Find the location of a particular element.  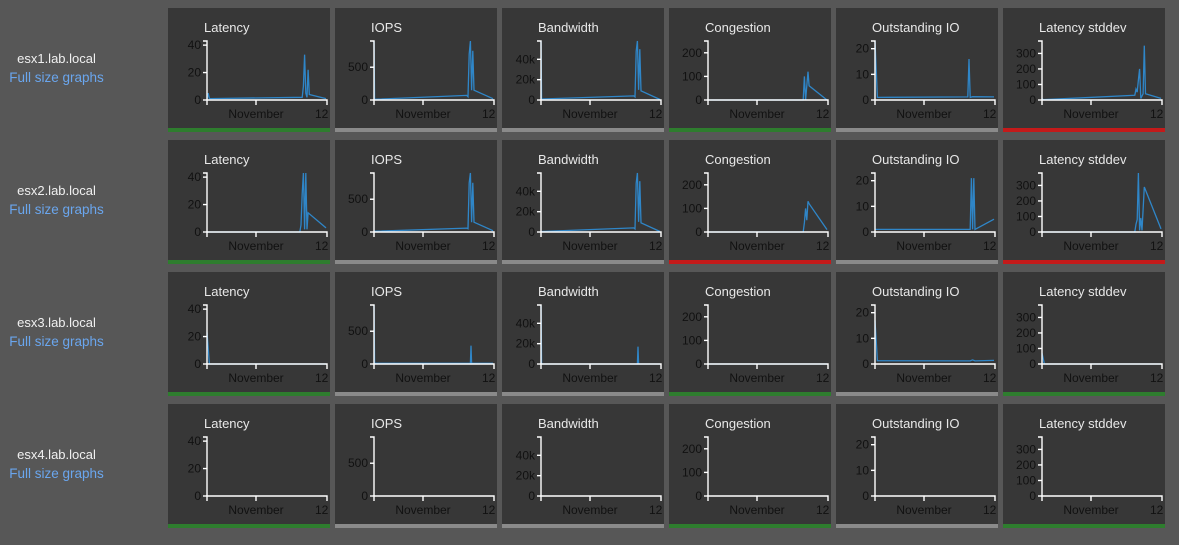

y-tick-label: 200 is located at coordinates (692, 53).